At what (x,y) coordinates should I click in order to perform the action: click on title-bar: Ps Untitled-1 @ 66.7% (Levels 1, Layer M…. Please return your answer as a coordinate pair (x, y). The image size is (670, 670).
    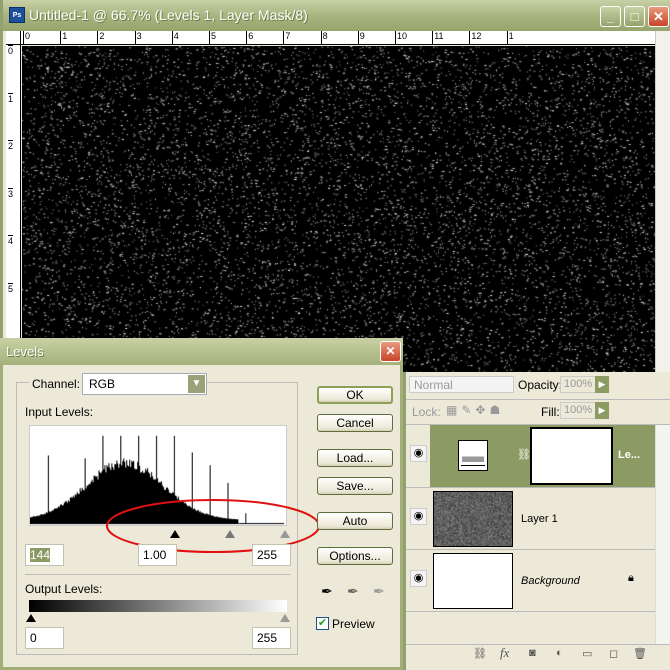
    Looking at the image, I should click on (336, 15).